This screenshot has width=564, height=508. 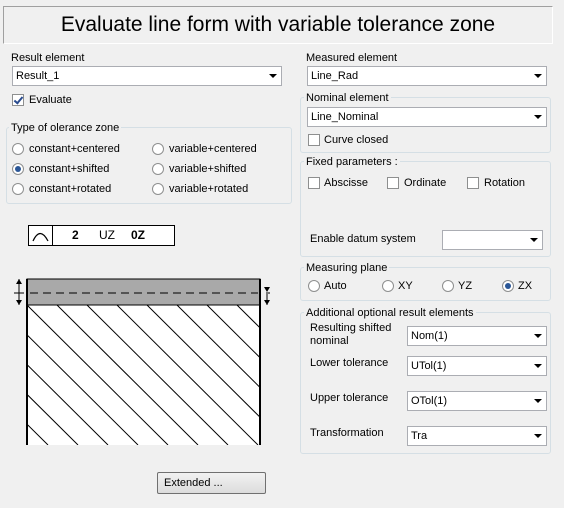 What do you see at coordinates (429, 366) in the screenshot?
I see `lower-tolerance-value: UTol(1)` at bounding box center [429, 366].